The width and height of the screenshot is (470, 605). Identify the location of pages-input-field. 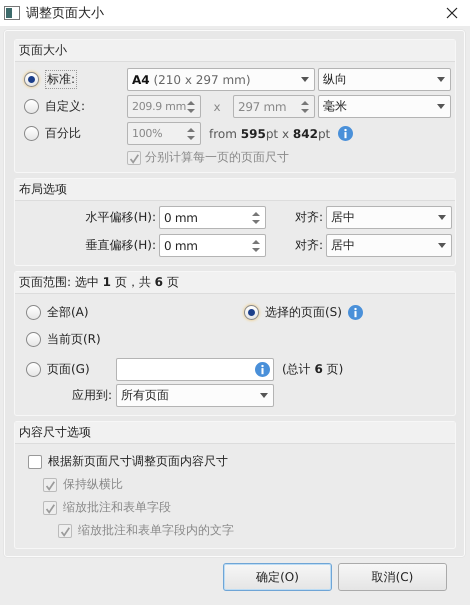
(195, 369).